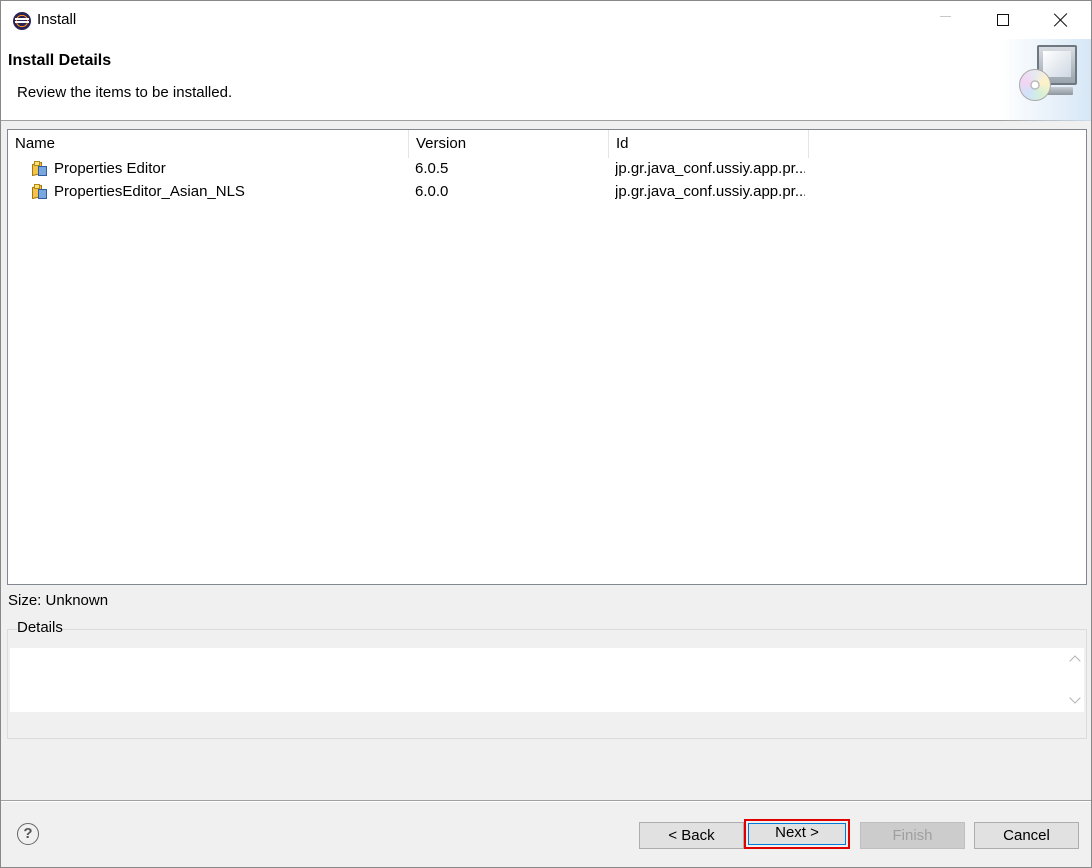  I want to click on details-label: Details, so click(40, 627).